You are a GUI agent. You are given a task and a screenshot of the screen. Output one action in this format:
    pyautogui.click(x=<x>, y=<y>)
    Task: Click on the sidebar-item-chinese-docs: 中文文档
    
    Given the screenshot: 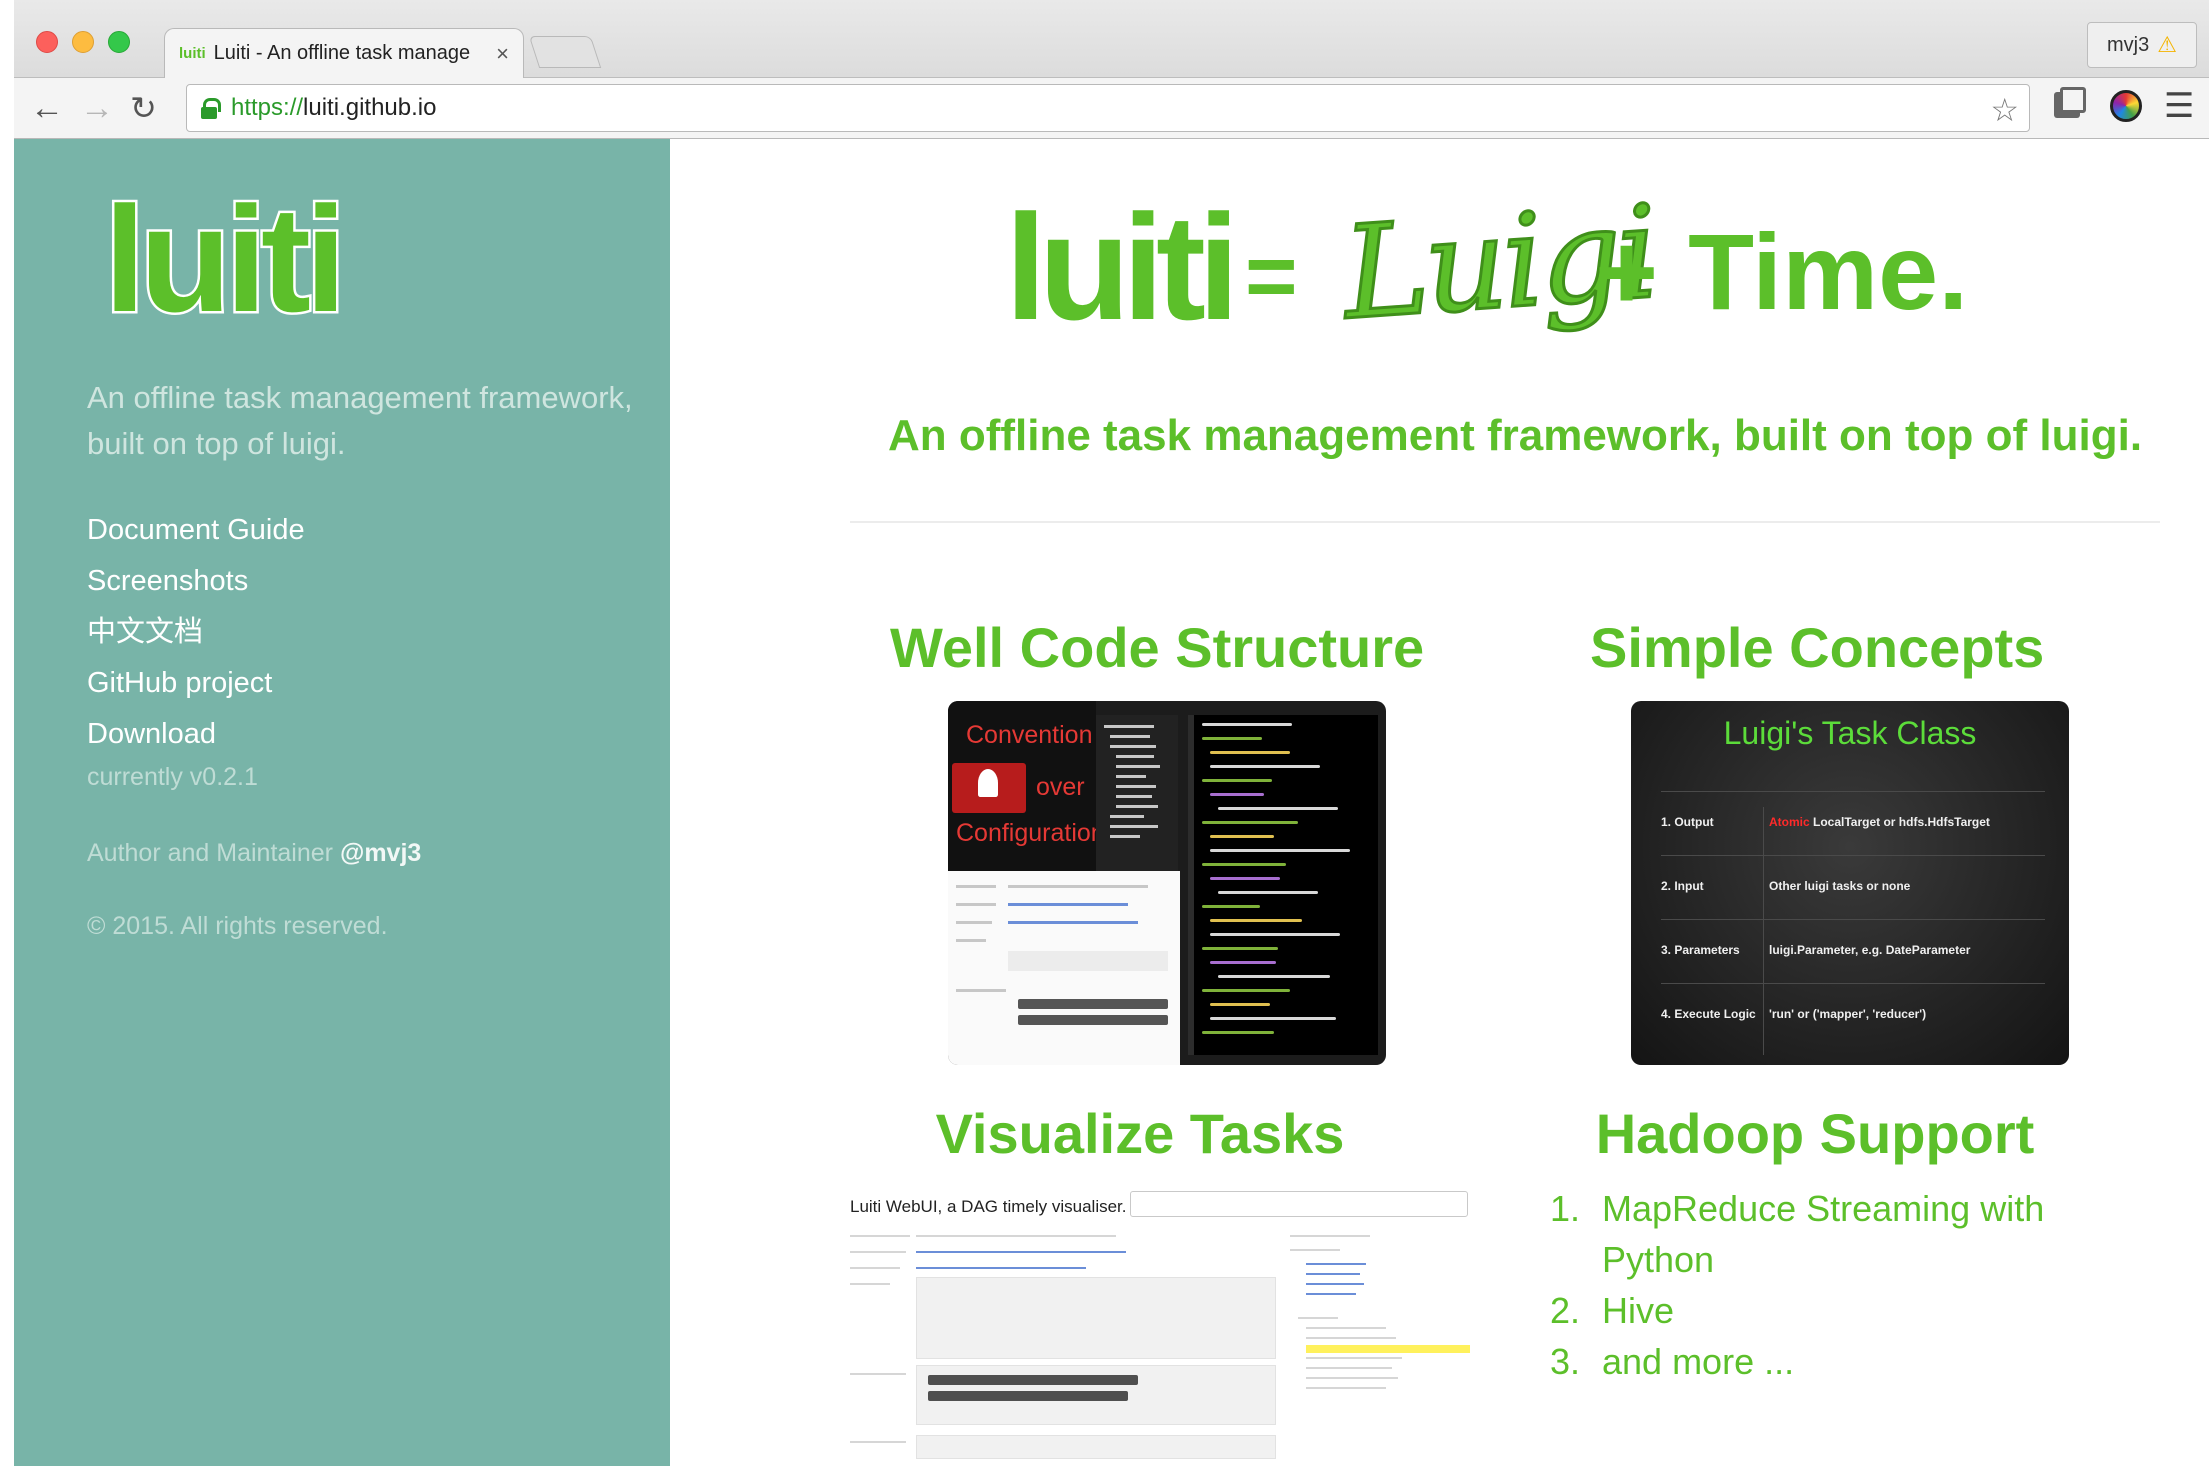 What is the action you would take?
    pyautogui.click(x=196, y=632)
    